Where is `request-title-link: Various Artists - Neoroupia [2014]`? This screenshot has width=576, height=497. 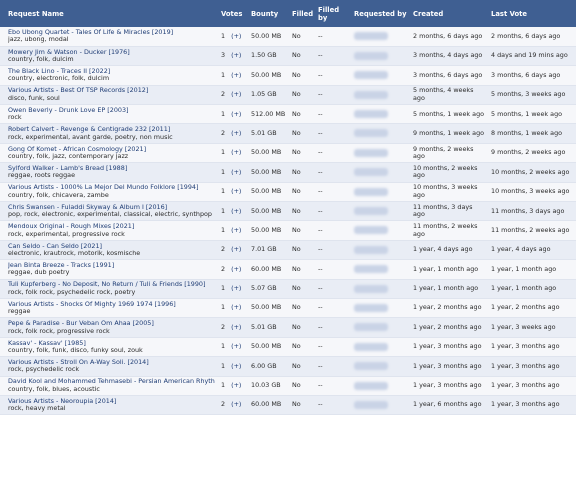 request-title-link: Various Artists - Neoroupia [2014] is located at coordinates (111, 401).